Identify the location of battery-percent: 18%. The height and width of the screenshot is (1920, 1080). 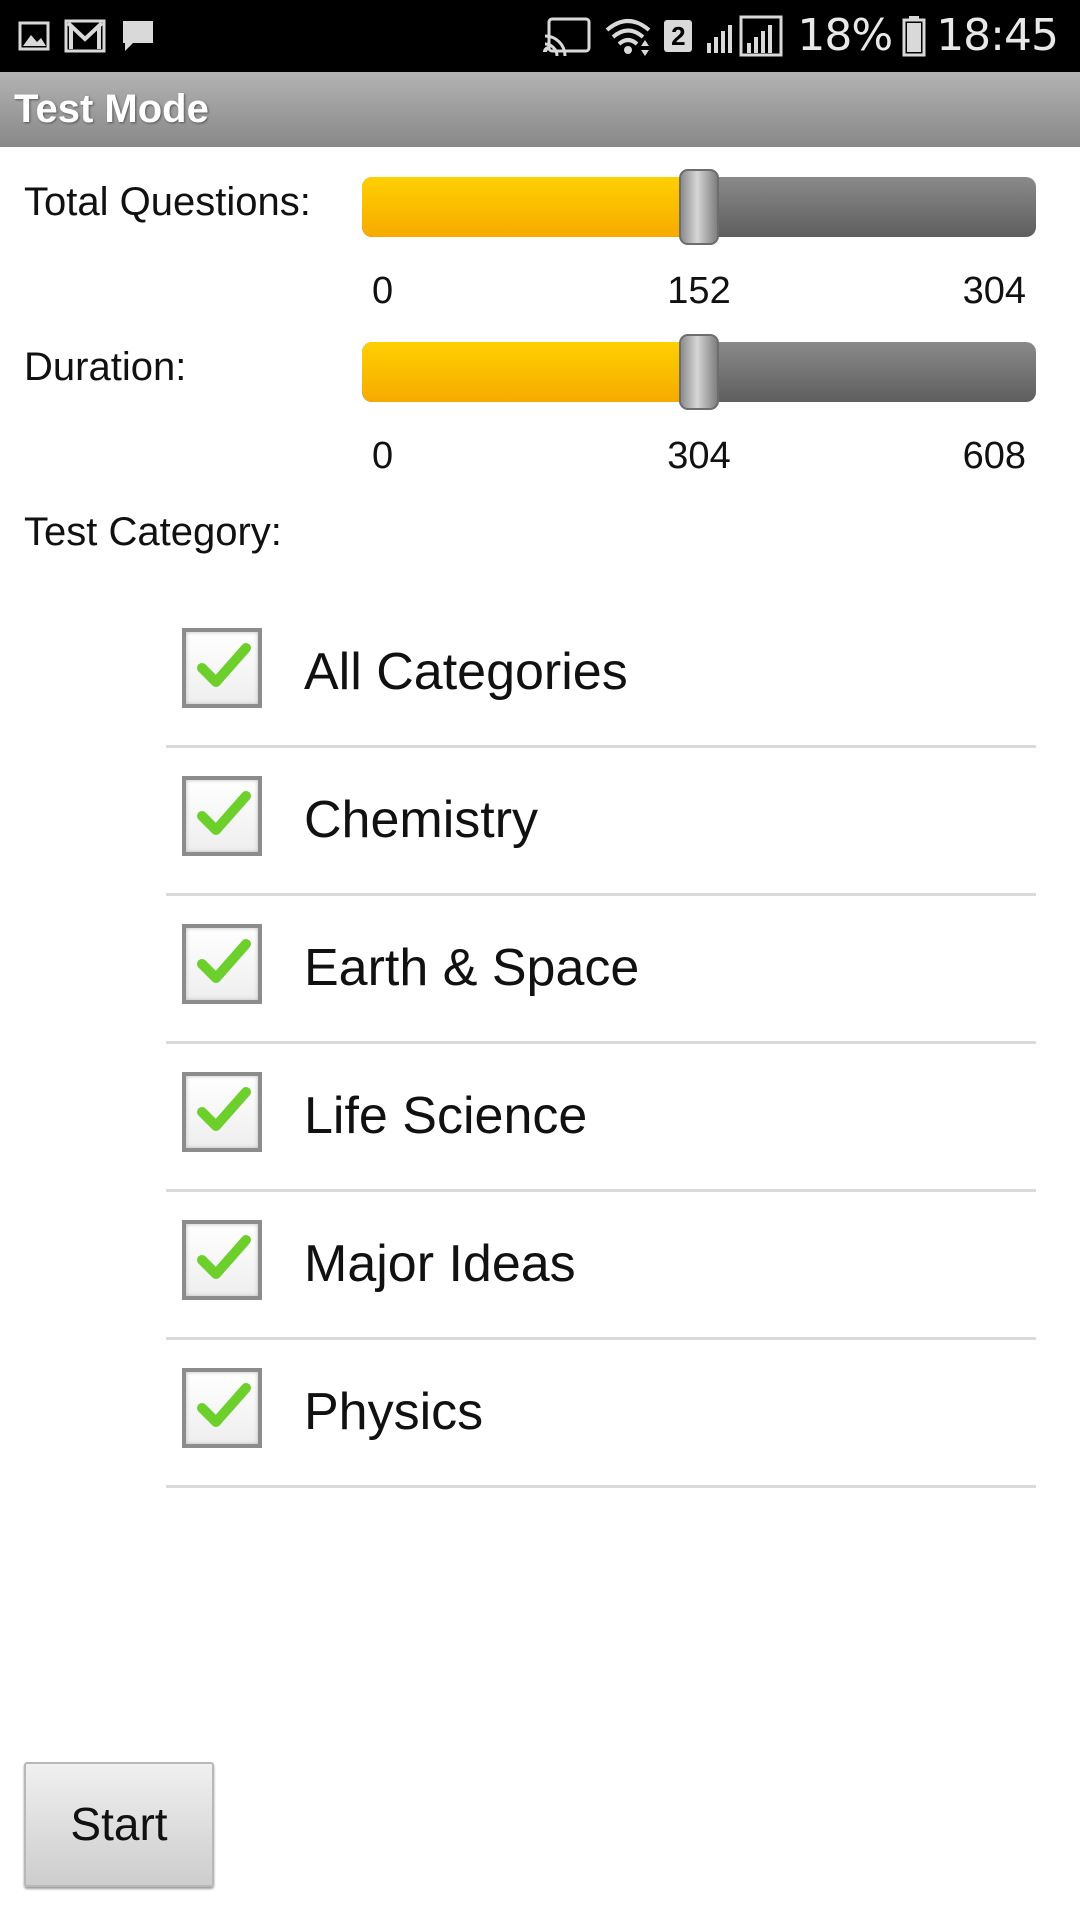
(845, 35).